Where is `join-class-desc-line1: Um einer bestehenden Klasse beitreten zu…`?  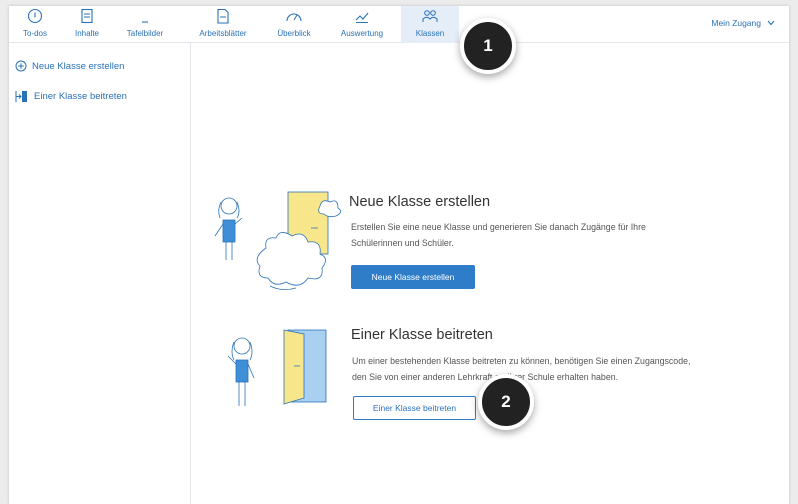
join-class-desc-line1: Um einer bestehenden Klasse beitreten zu… is located at coordinates (521, 361).